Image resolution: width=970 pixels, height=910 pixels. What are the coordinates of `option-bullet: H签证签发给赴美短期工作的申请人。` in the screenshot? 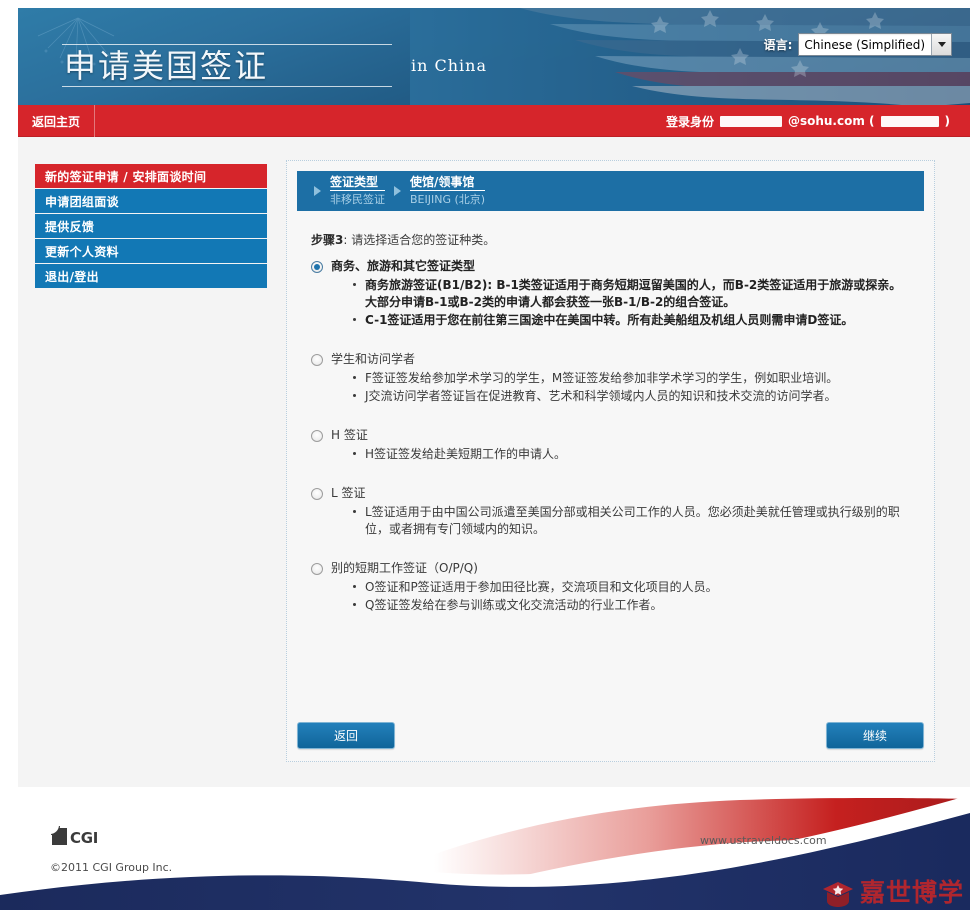 It's located at (632, 454).